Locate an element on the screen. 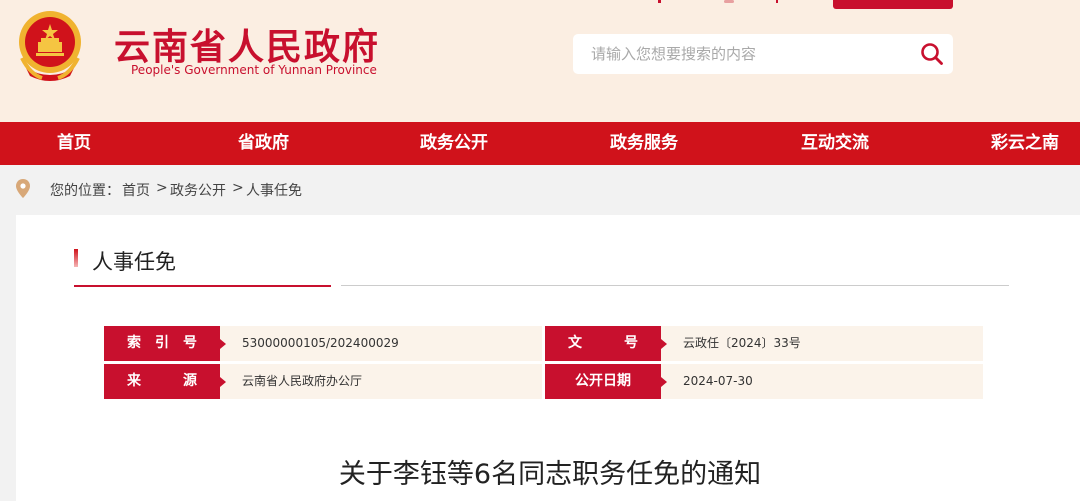 The height and width of the screenshot is (501, 1080). info-row-index: 索 引 号 53000000105/202400029 is located at coordinates (323, 343).